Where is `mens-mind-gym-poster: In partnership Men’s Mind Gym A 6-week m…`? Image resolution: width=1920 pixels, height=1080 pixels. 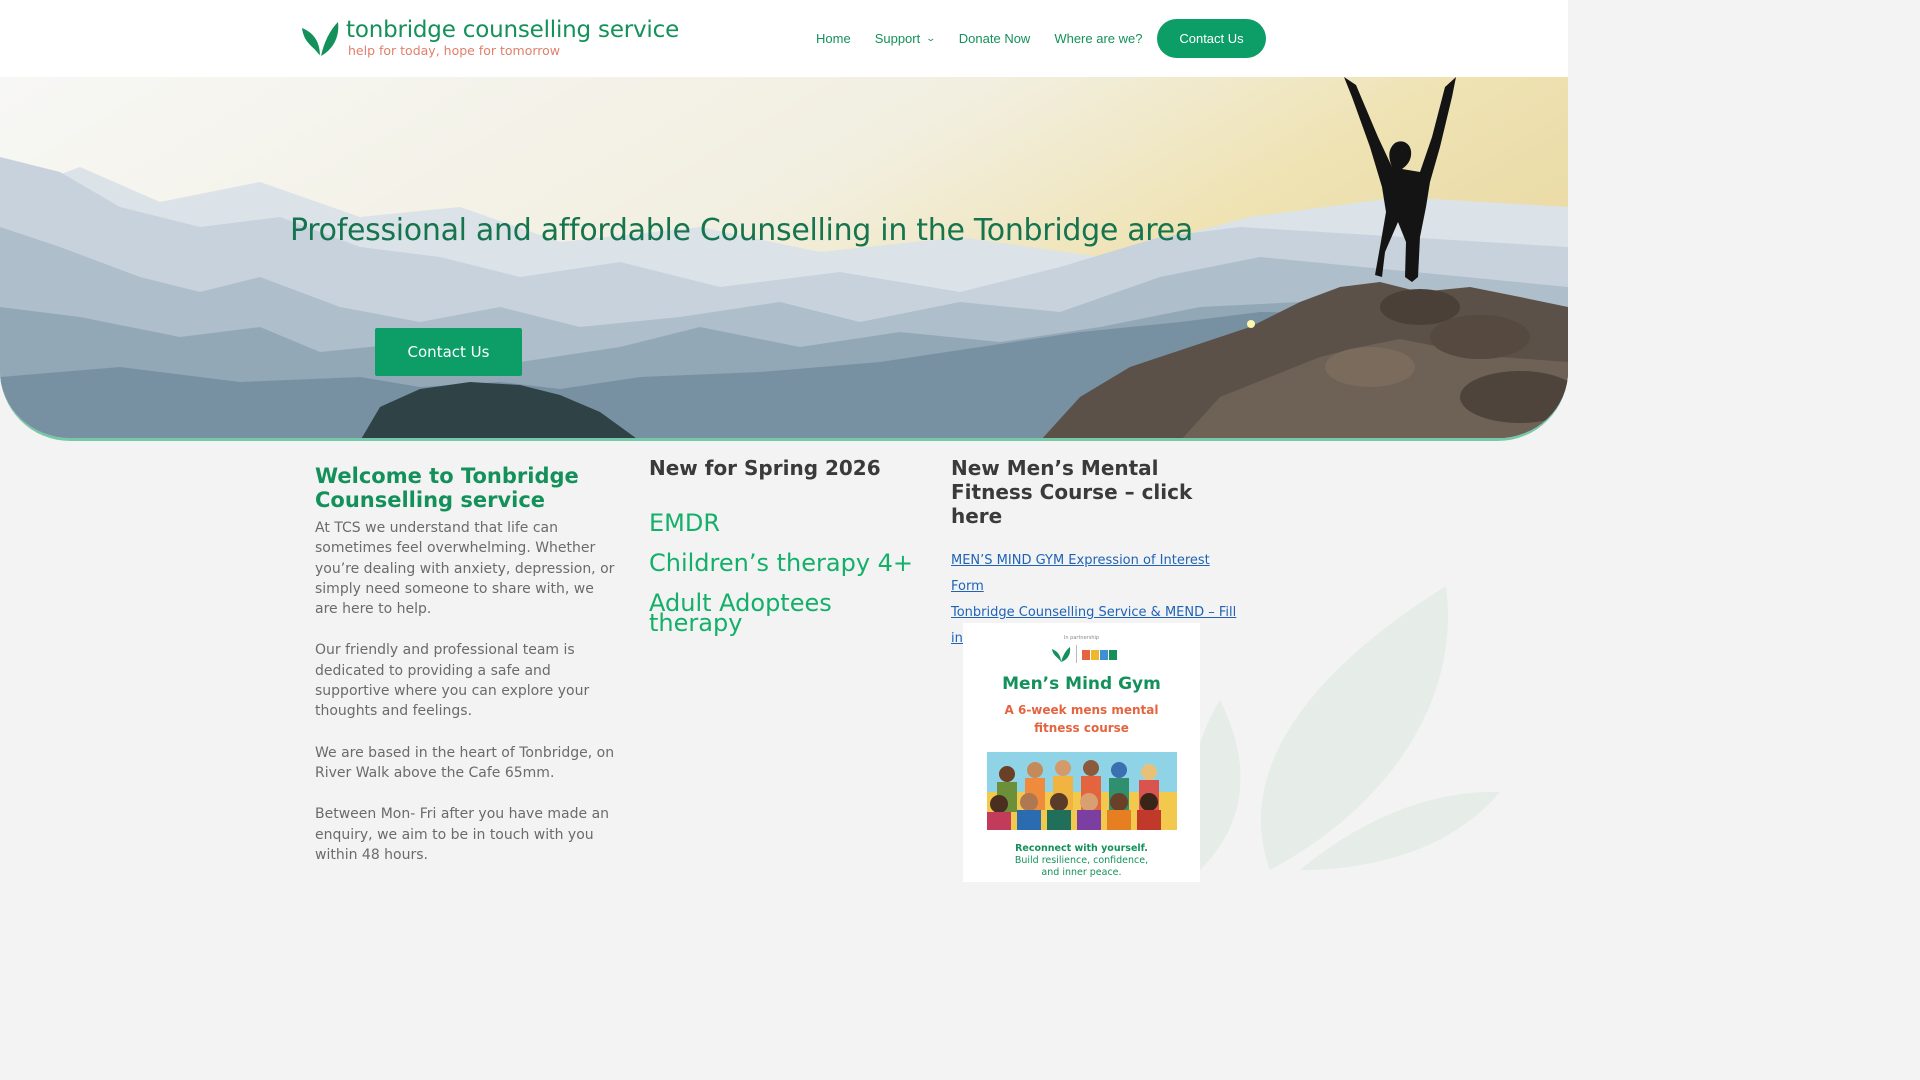 mens-mind-gym-poster: In partnership Men’s Mind Gym A 6-week m… is located at coordinates (1081, 752).